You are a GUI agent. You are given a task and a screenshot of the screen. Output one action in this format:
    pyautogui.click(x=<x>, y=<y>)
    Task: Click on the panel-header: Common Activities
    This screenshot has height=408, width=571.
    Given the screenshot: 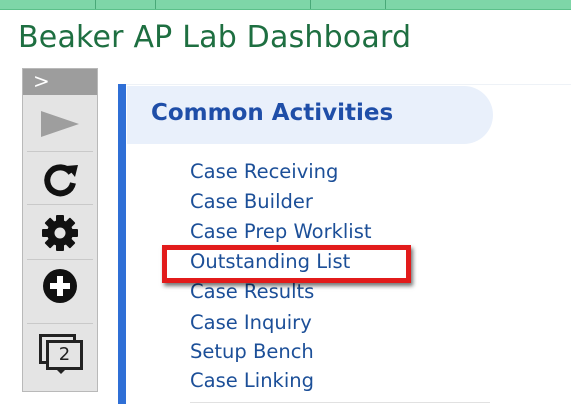 What is the action you would take?
    pyautogui.click(x=310, y=115)
    